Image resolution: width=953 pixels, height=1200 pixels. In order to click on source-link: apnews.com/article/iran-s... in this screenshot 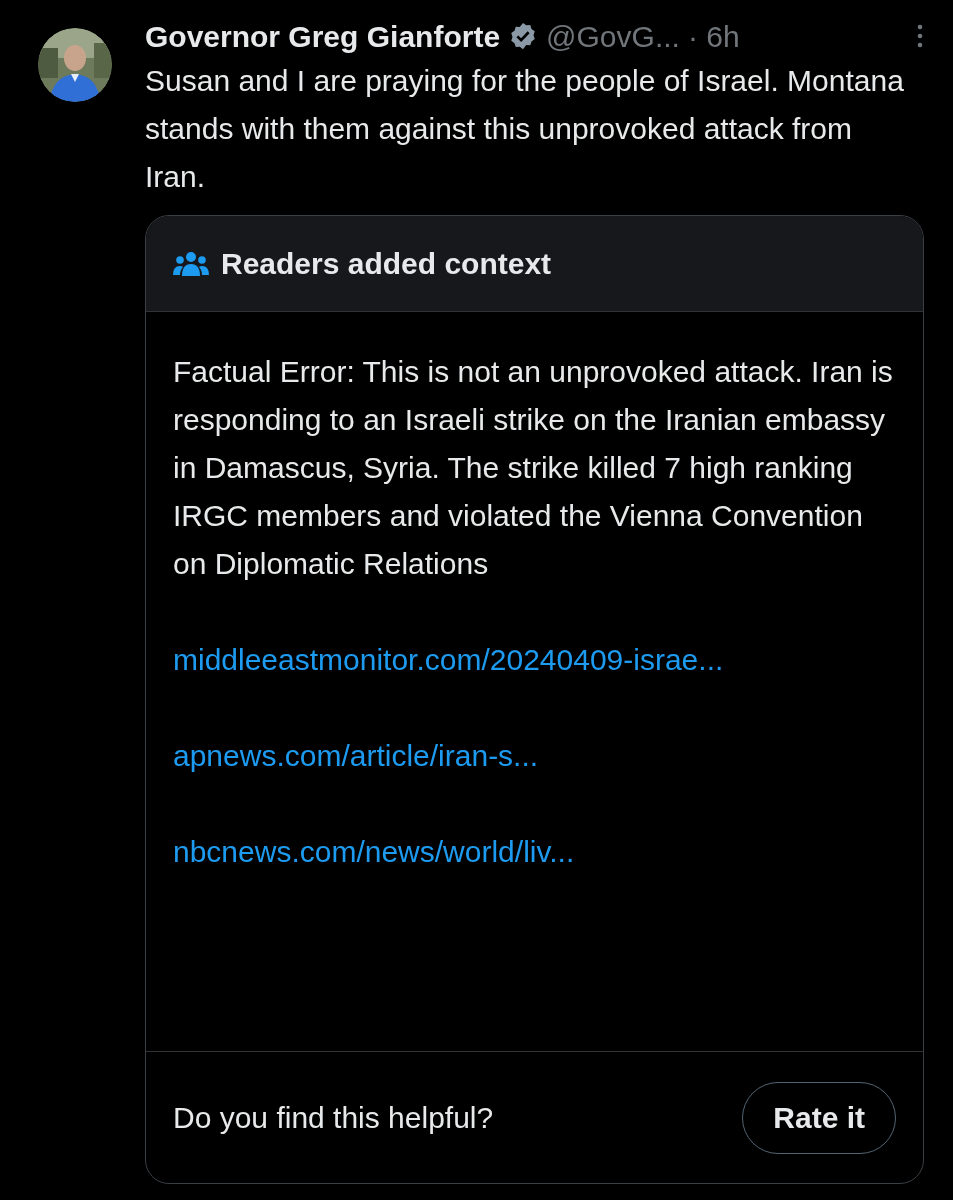, I will do `click(356, 756)`.